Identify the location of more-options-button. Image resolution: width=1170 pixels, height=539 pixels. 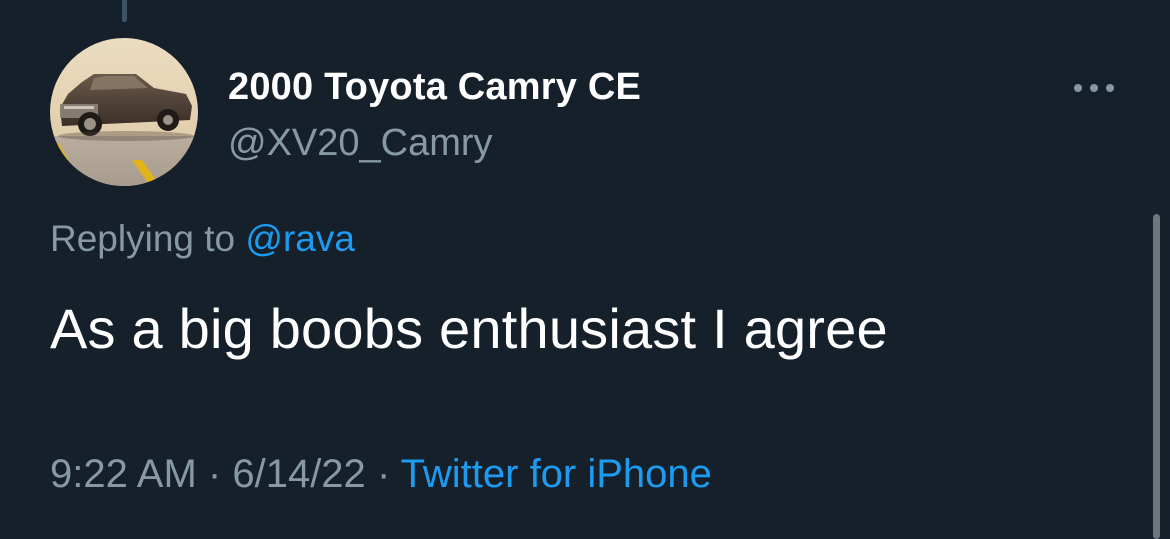
(1094, 88).